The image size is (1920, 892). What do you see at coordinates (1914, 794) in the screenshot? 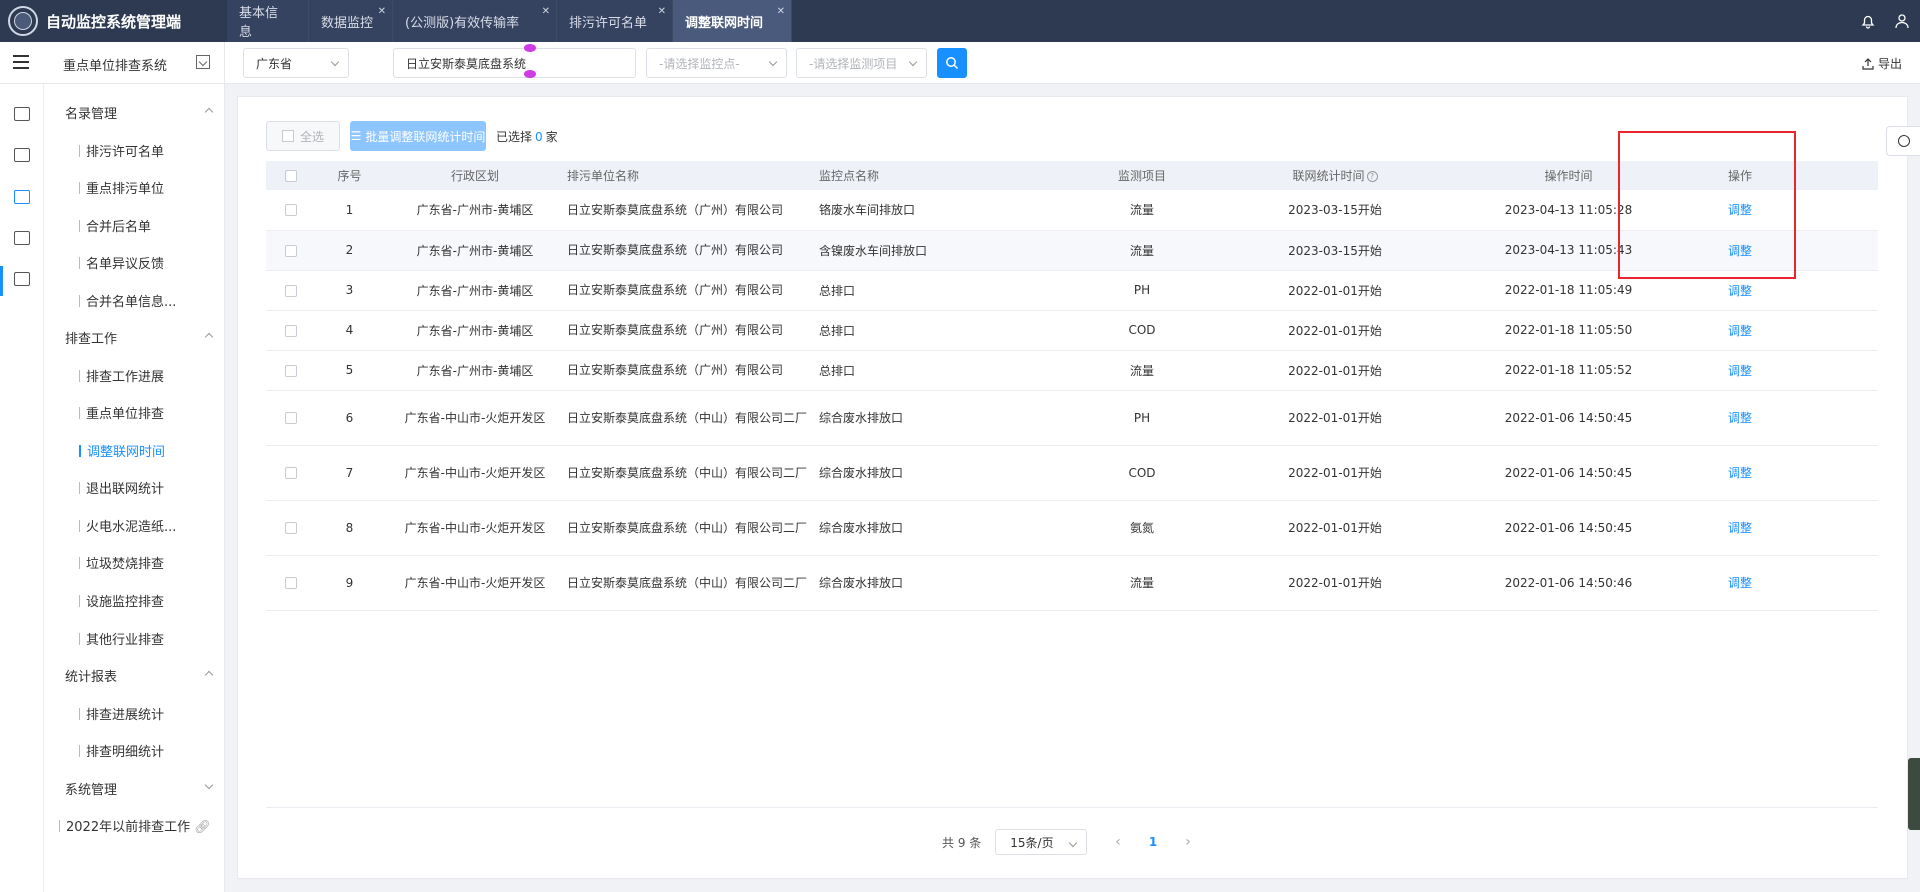
I see `side-widget` at bounding box center [1914, 794].